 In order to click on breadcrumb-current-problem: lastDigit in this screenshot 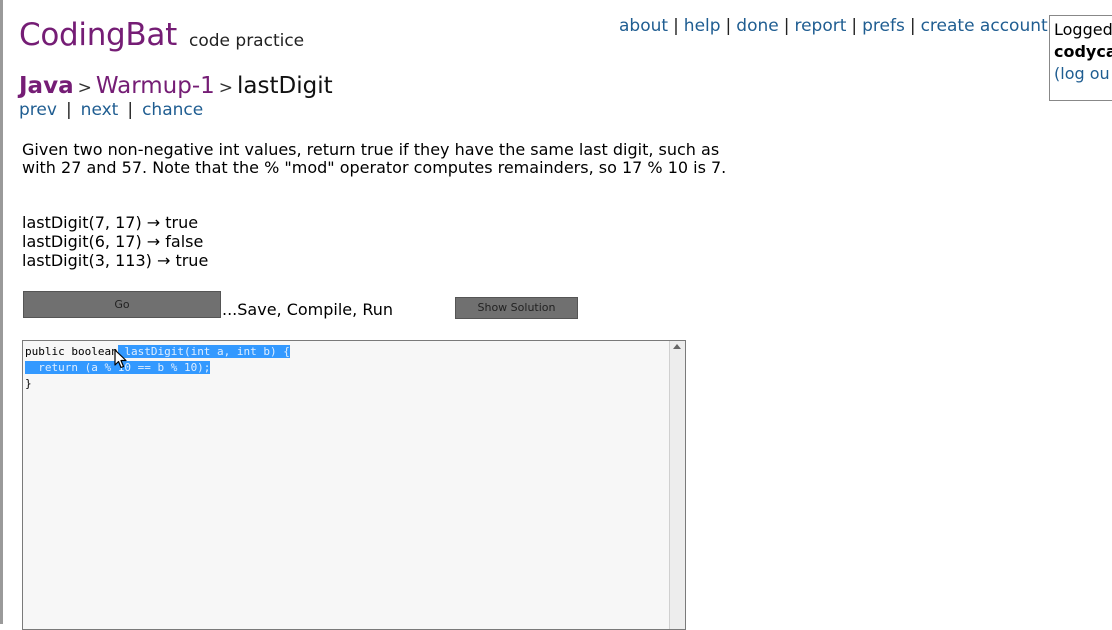, I will do `click(285, 86)`.